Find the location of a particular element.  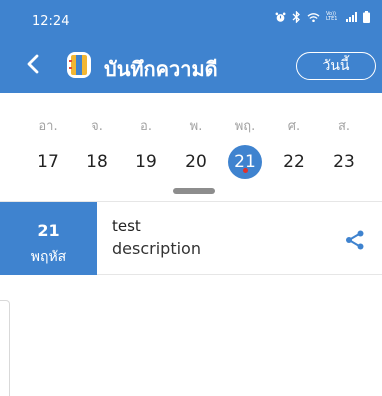

status-time: 12:24 is located at coordinates (51, 21).